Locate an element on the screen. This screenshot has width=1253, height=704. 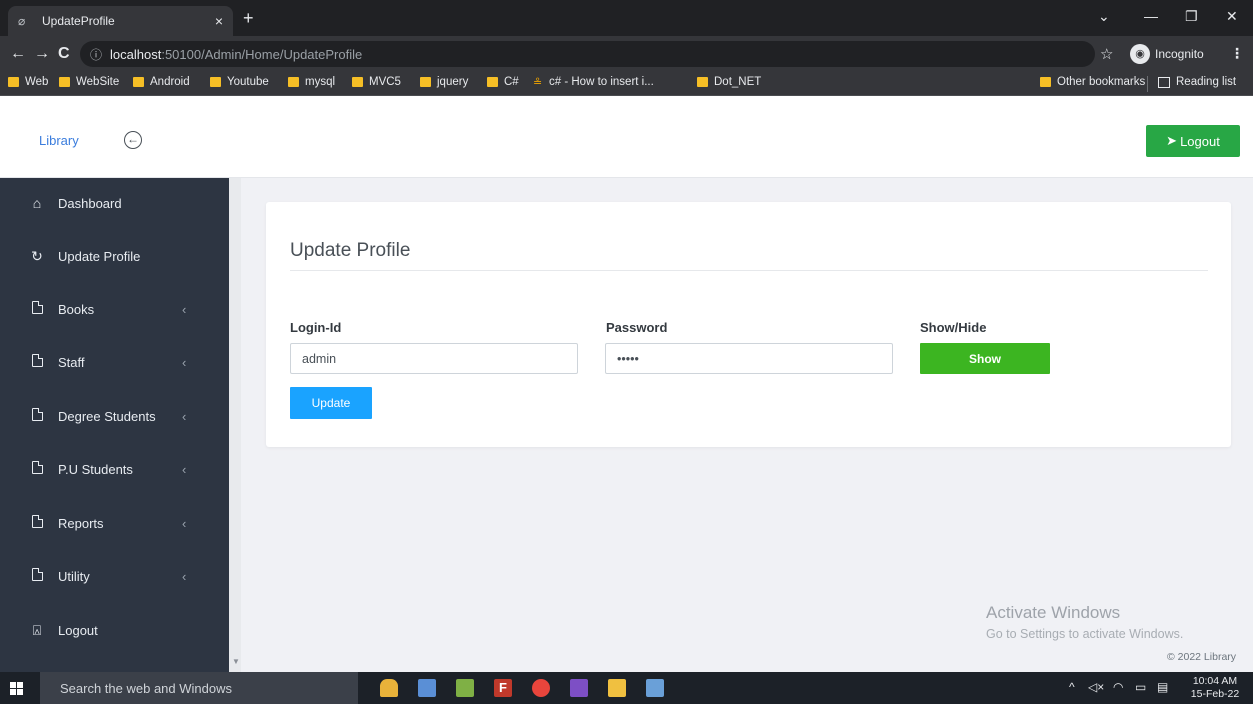
browser-tab: ⌀ UpdateProfile × is located at coordinates (120, 21).